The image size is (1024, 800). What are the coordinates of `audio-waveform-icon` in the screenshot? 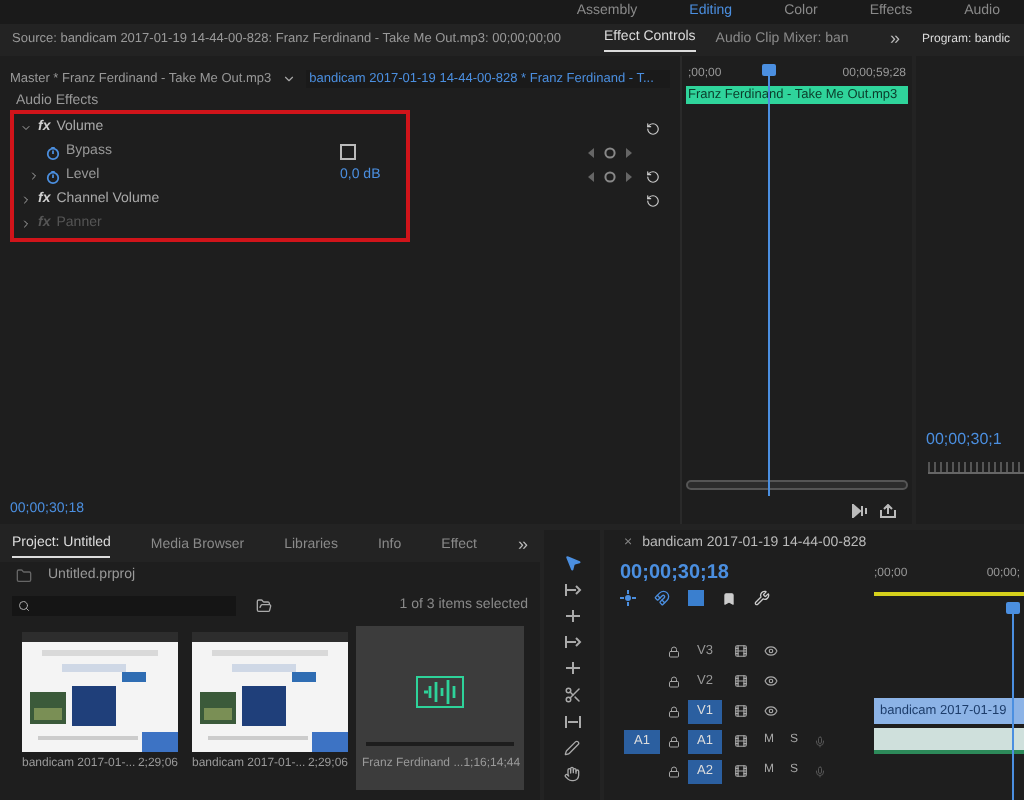 It's located at (440, 692).